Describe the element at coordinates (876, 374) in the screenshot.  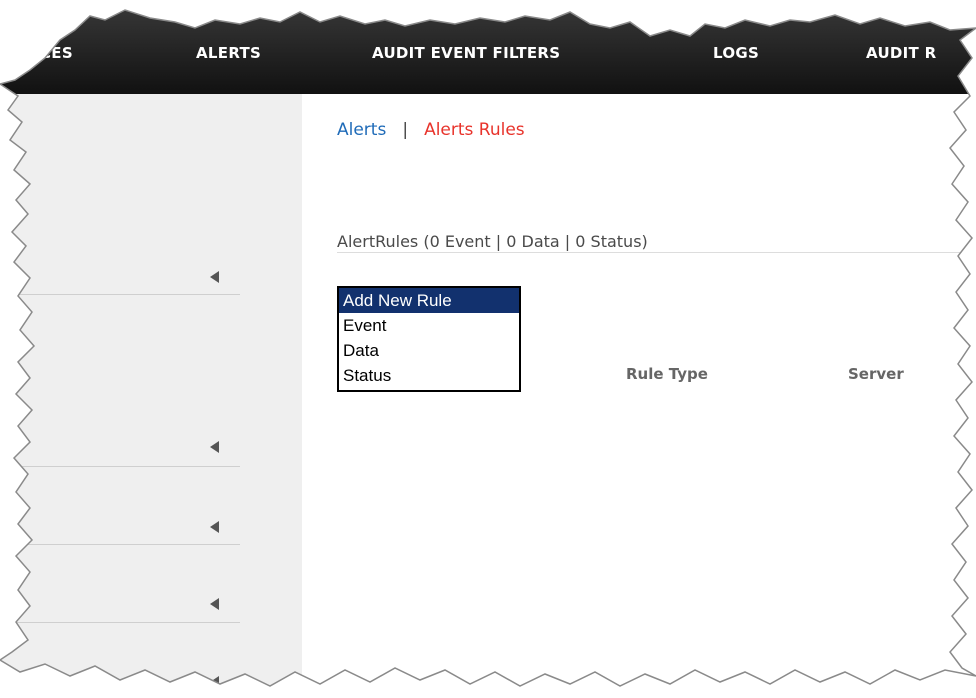
I see `column-header-server: Server` at that location.